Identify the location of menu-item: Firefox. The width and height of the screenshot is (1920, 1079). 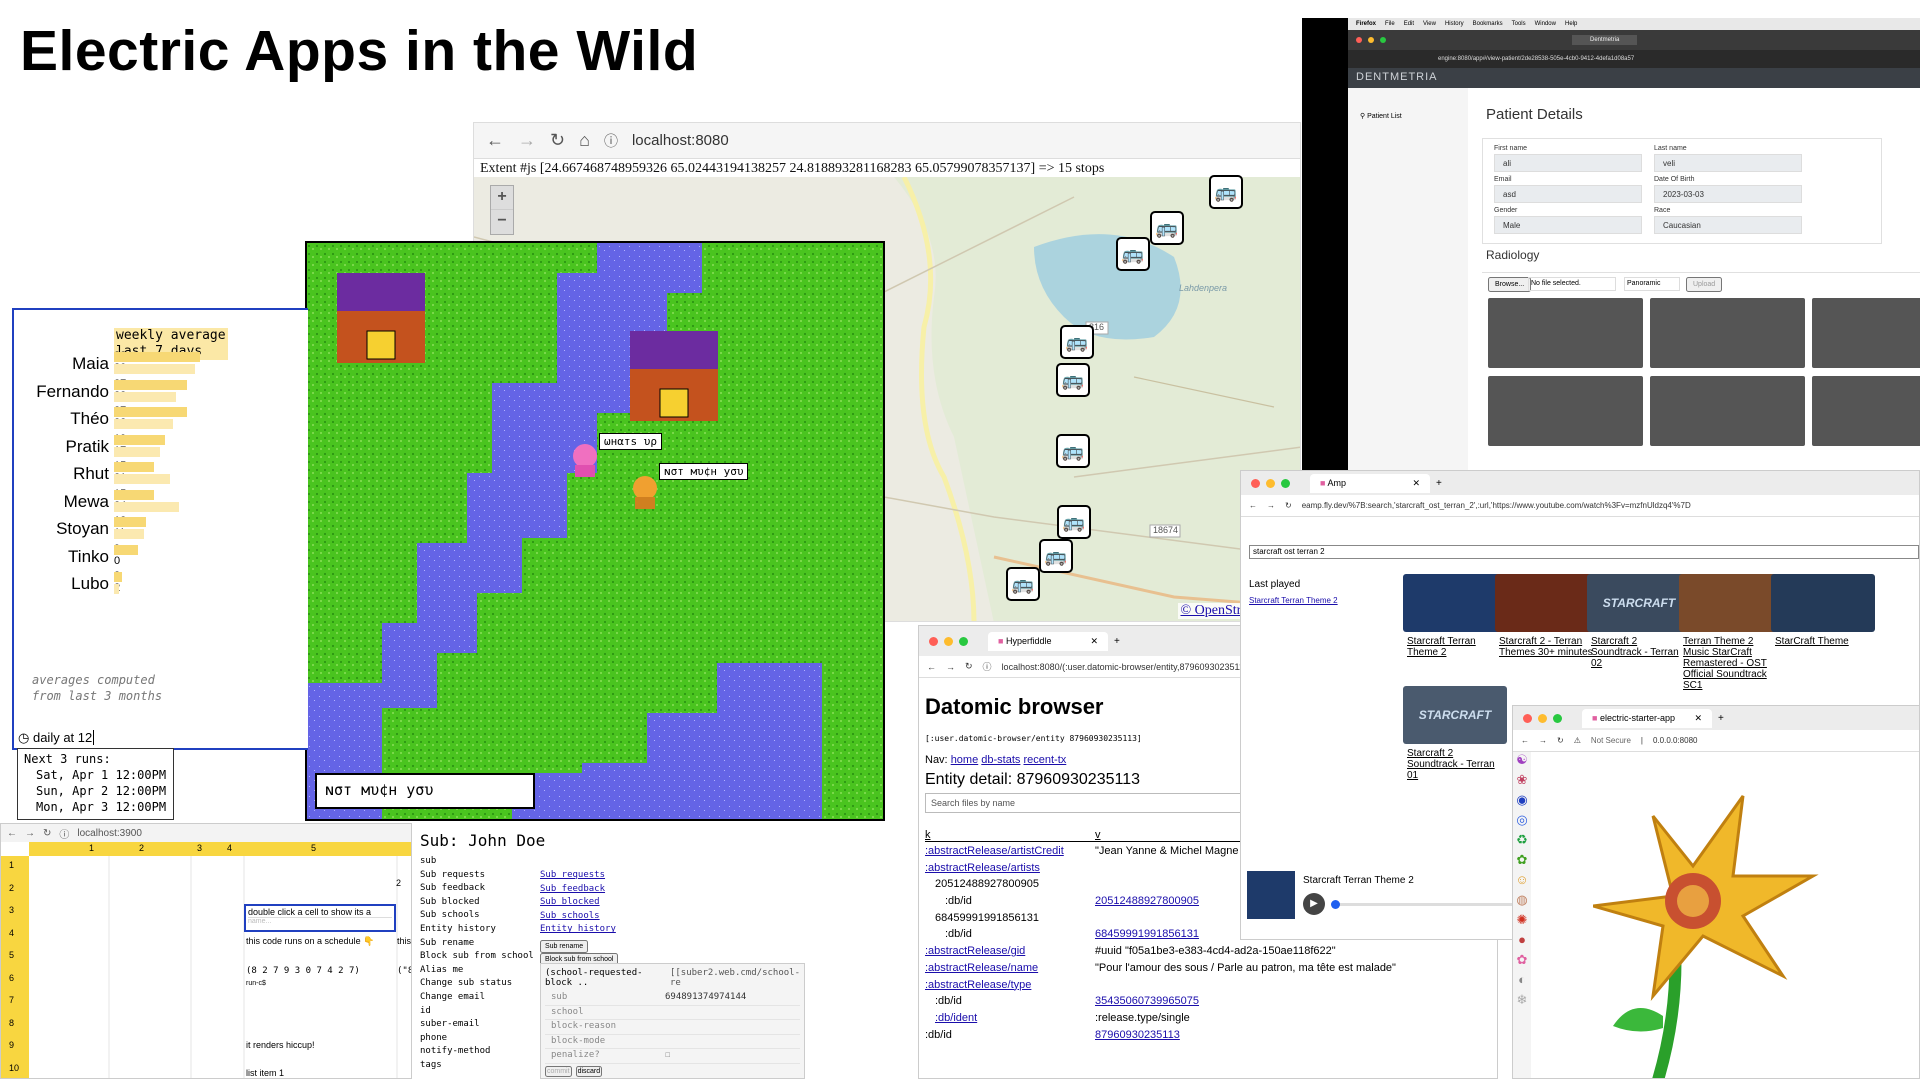
(1366, 24).